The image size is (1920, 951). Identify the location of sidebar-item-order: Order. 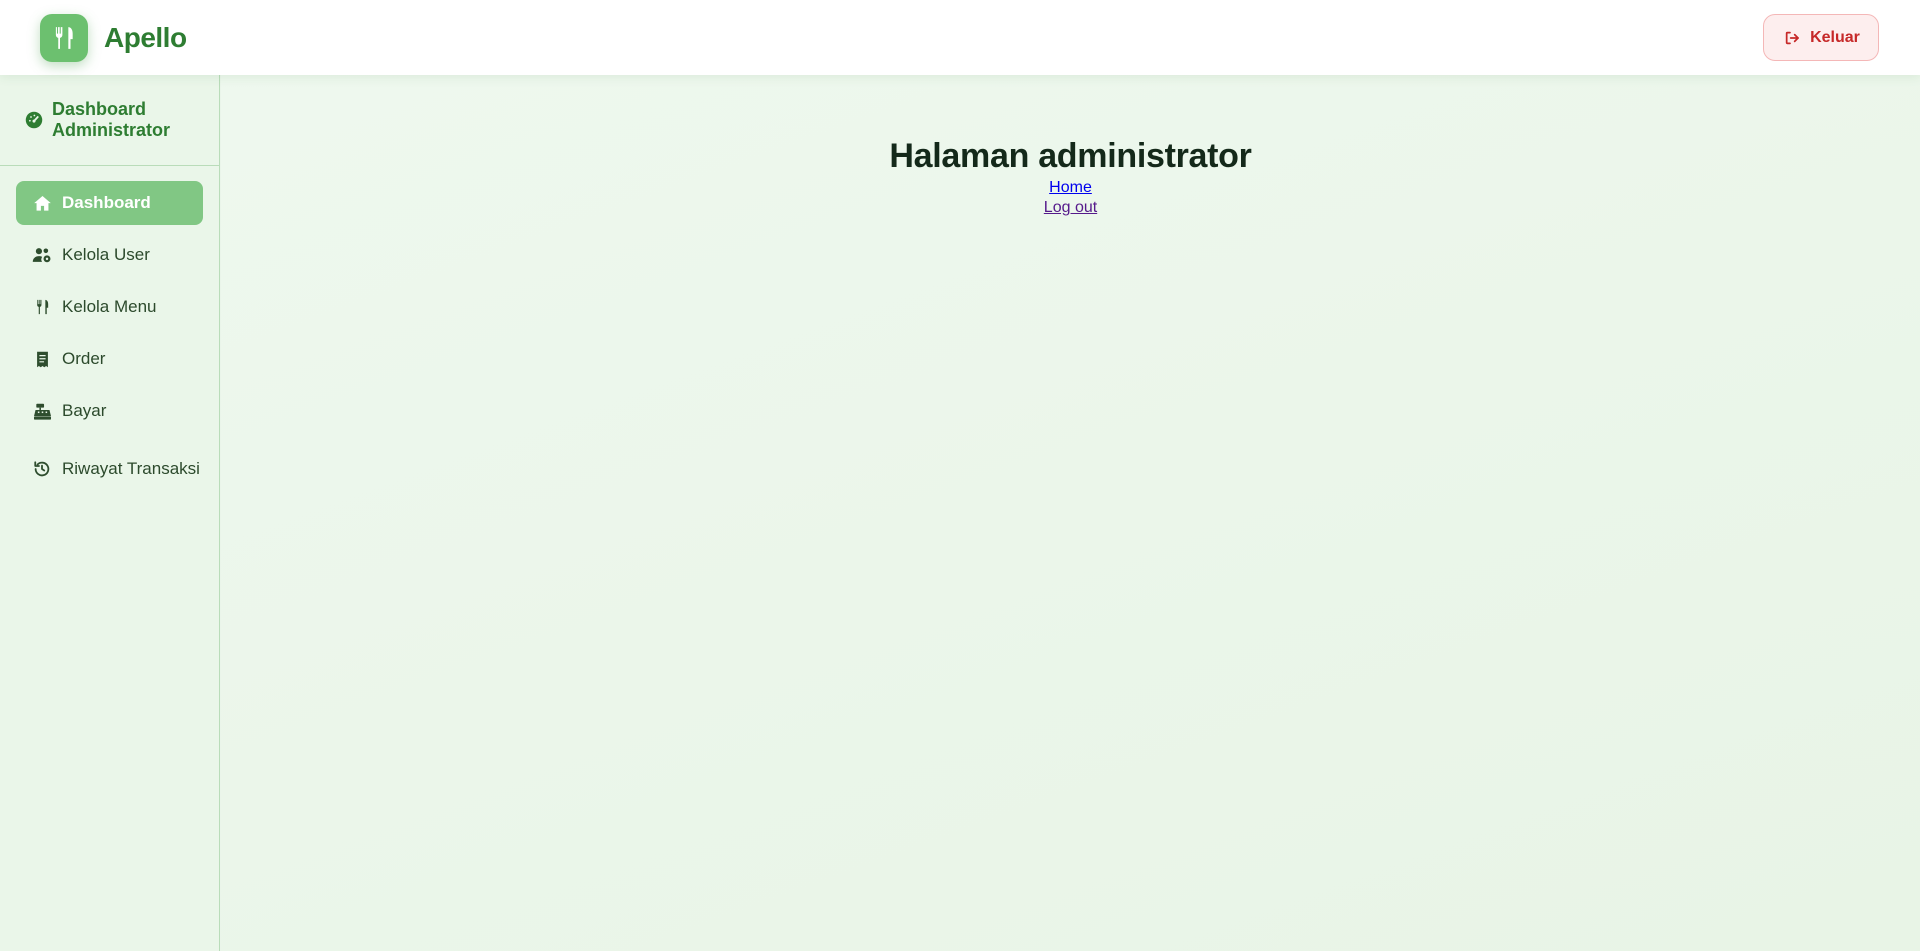
(109, 359).